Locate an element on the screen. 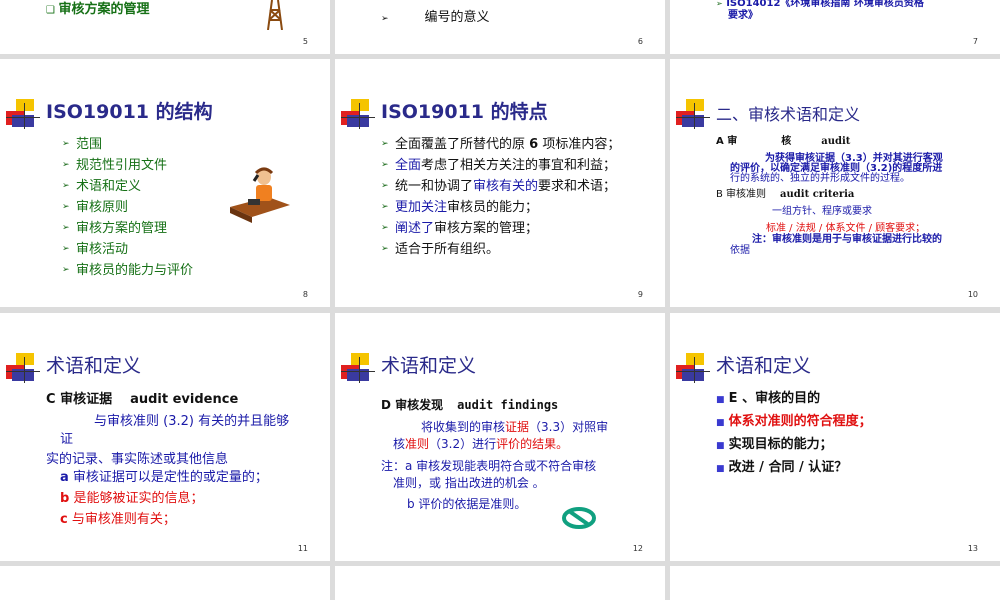 This screenshot has height=600, width=1000. slide-6-bullet: ➢ 编号的意义 is located at coordinates (435, 17).